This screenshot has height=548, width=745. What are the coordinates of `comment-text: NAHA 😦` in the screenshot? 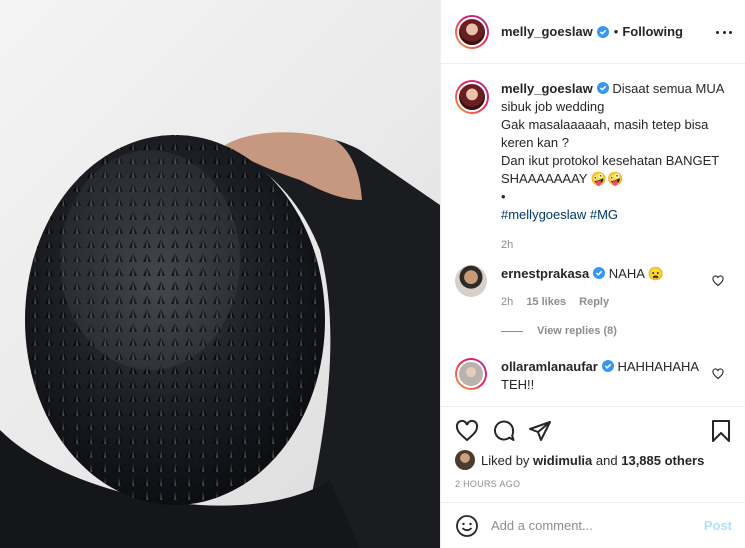 It's located at (636, 273).